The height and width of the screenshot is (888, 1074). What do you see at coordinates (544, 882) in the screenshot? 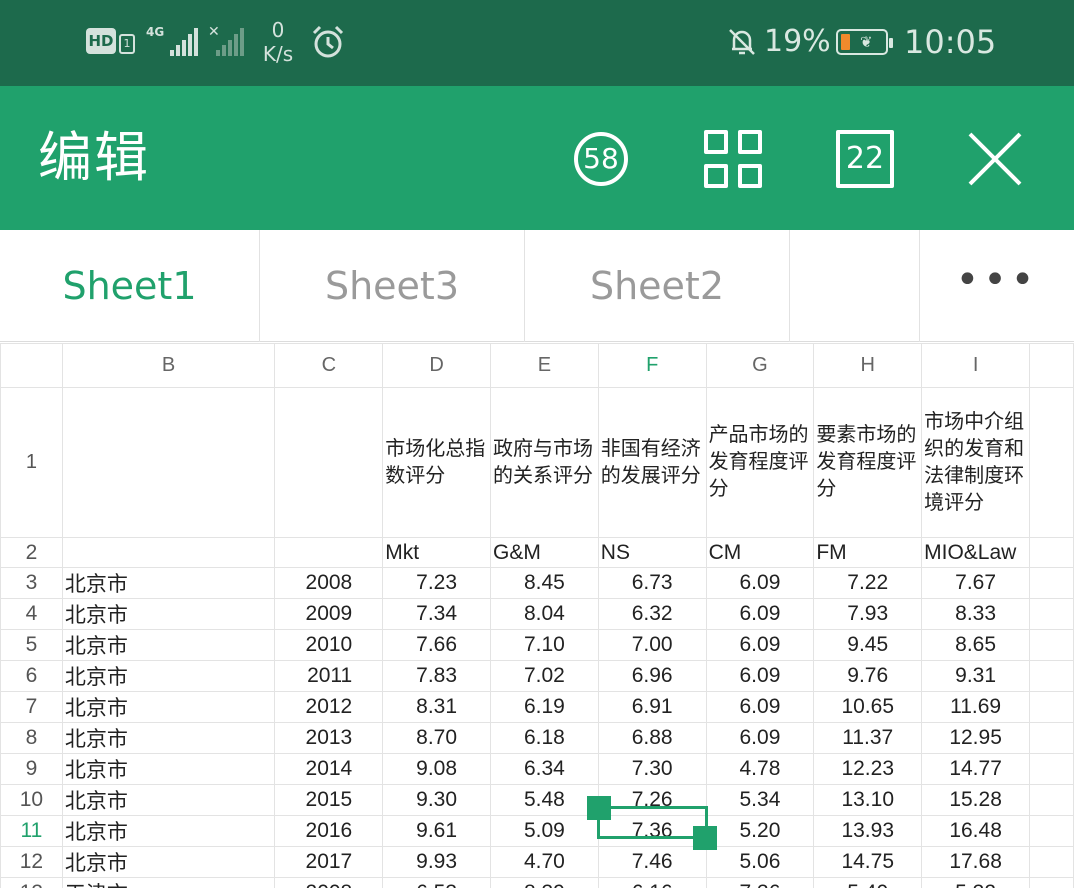
I see `value-cell: 8.39` at bounding box center [544, 882].